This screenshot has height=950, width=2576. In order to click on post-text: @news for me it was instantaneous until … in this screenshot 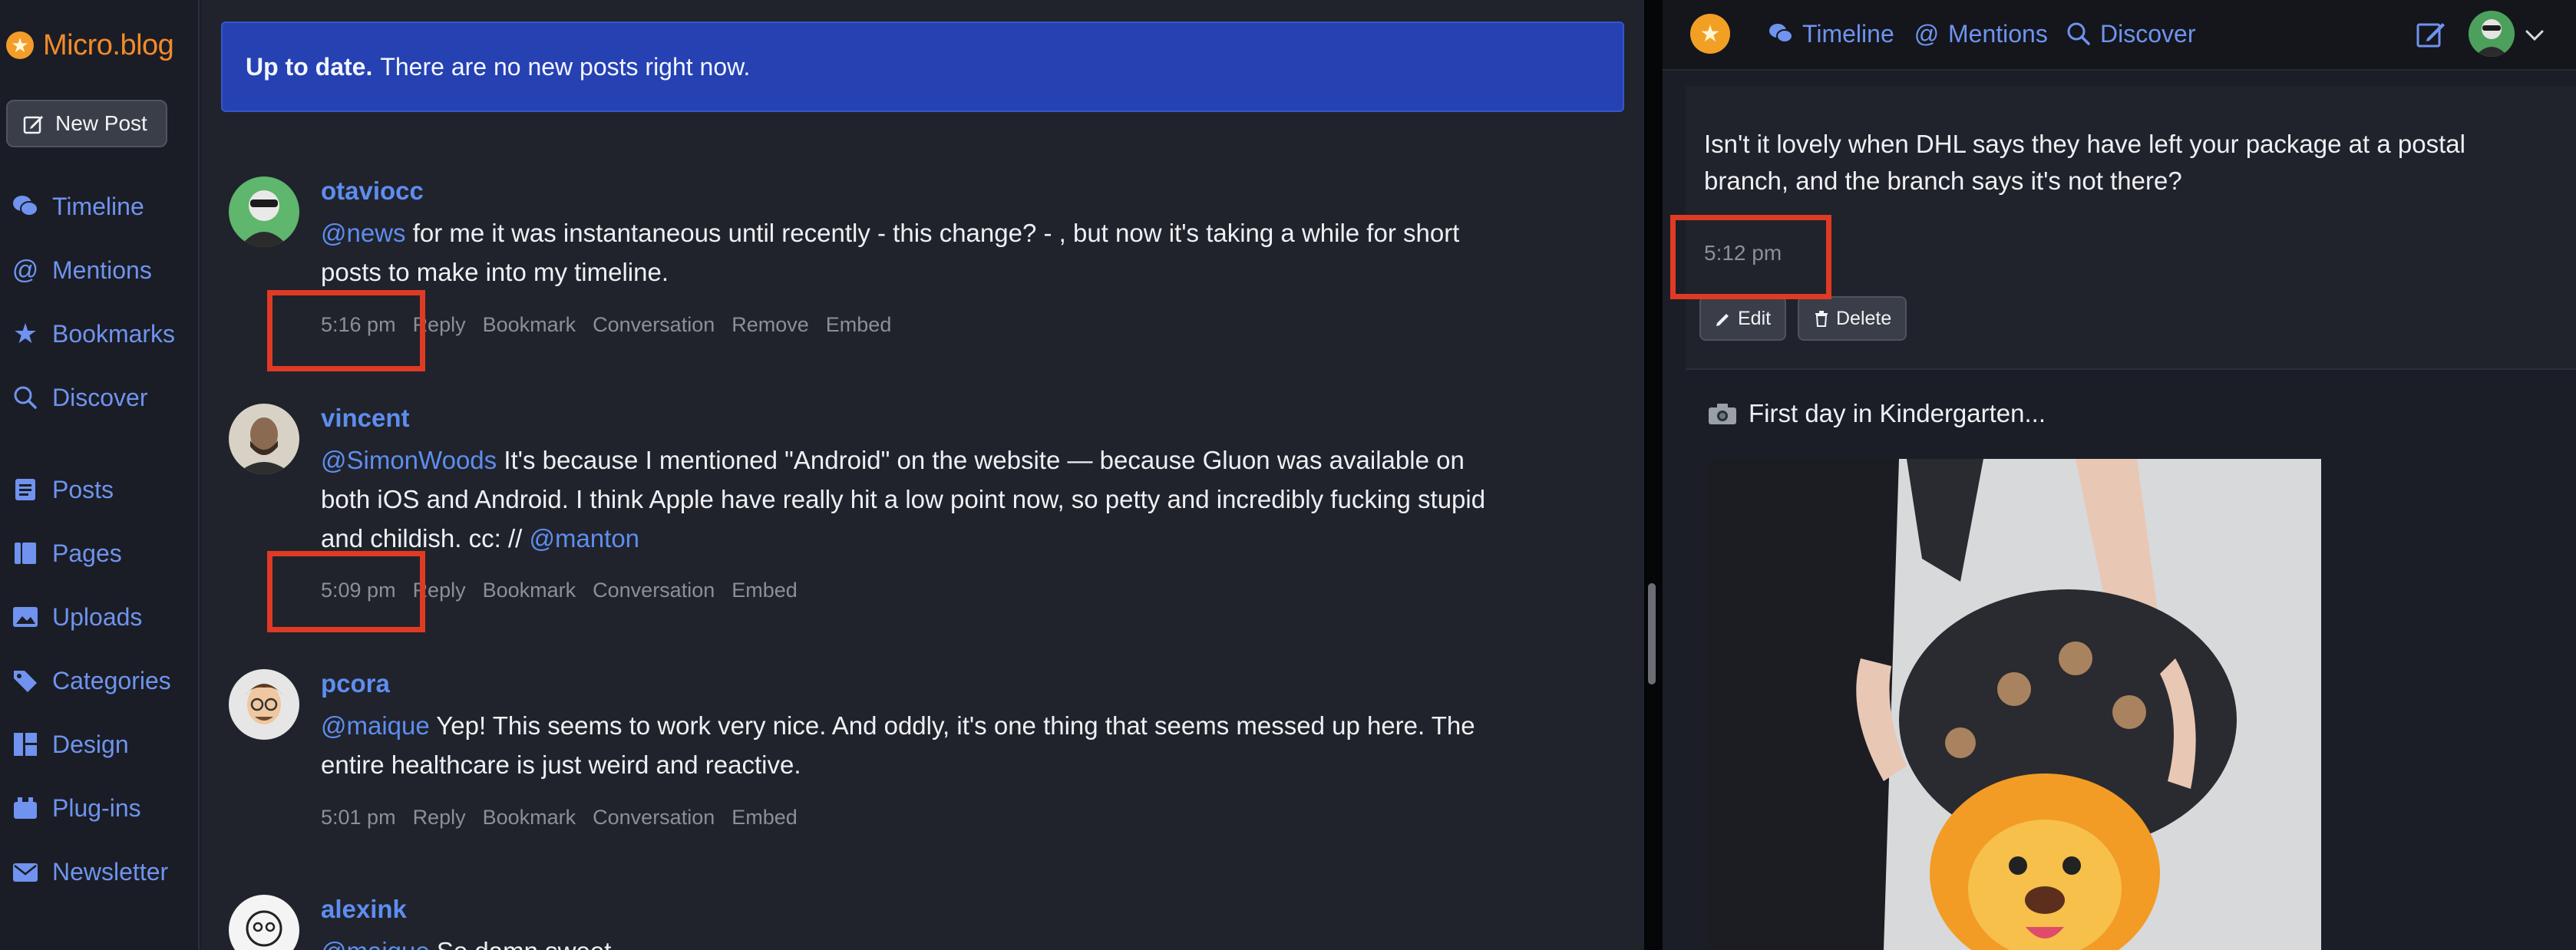, I will do `click(904, 252)`.